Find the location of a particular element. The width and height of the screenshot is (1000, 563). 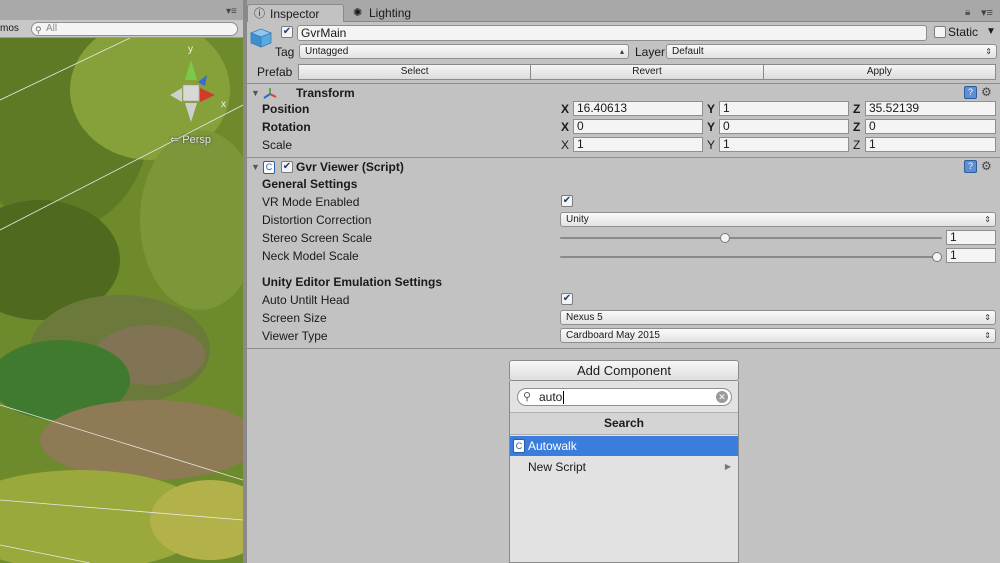

position-x-field: 16.40613 is located at coordinates (638, 108).